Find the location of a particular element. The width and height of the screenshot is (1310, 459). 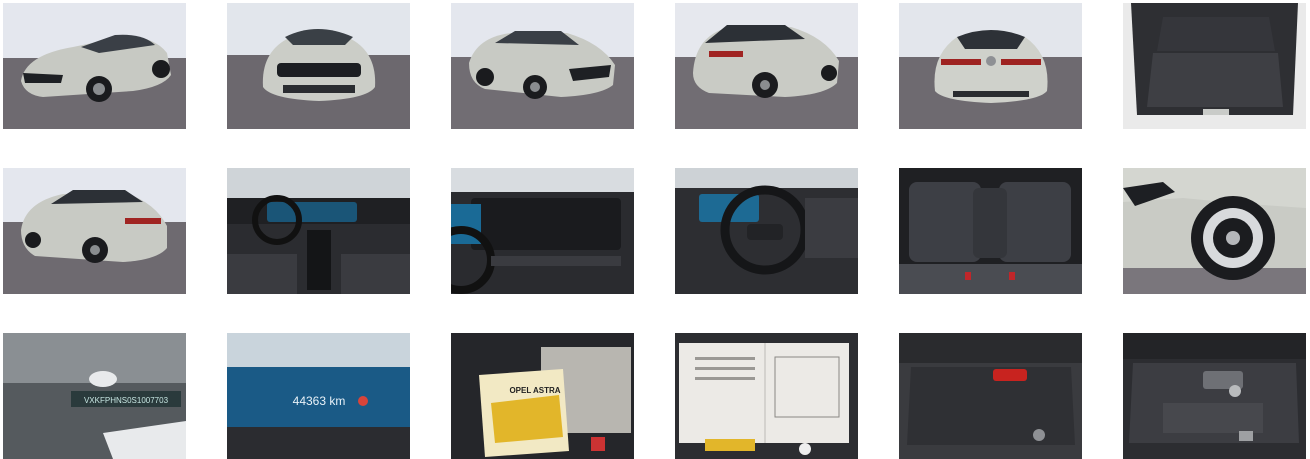

photo-owner-manual: OPEL ASTRA is located at coordinates (542, 396).